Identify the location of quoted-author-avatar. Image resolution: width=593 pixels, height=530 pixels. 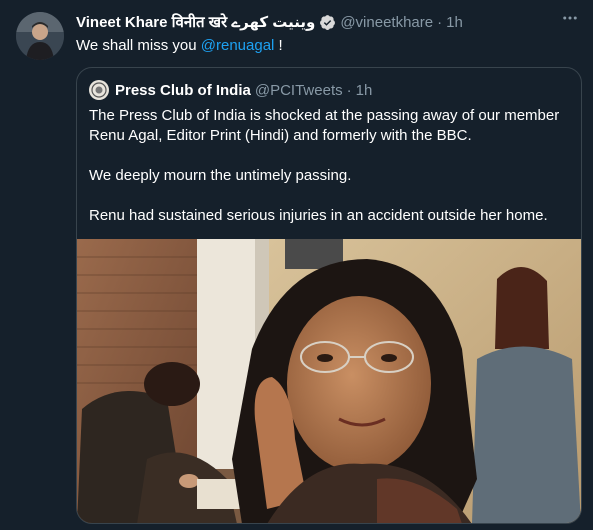
(99, 90).